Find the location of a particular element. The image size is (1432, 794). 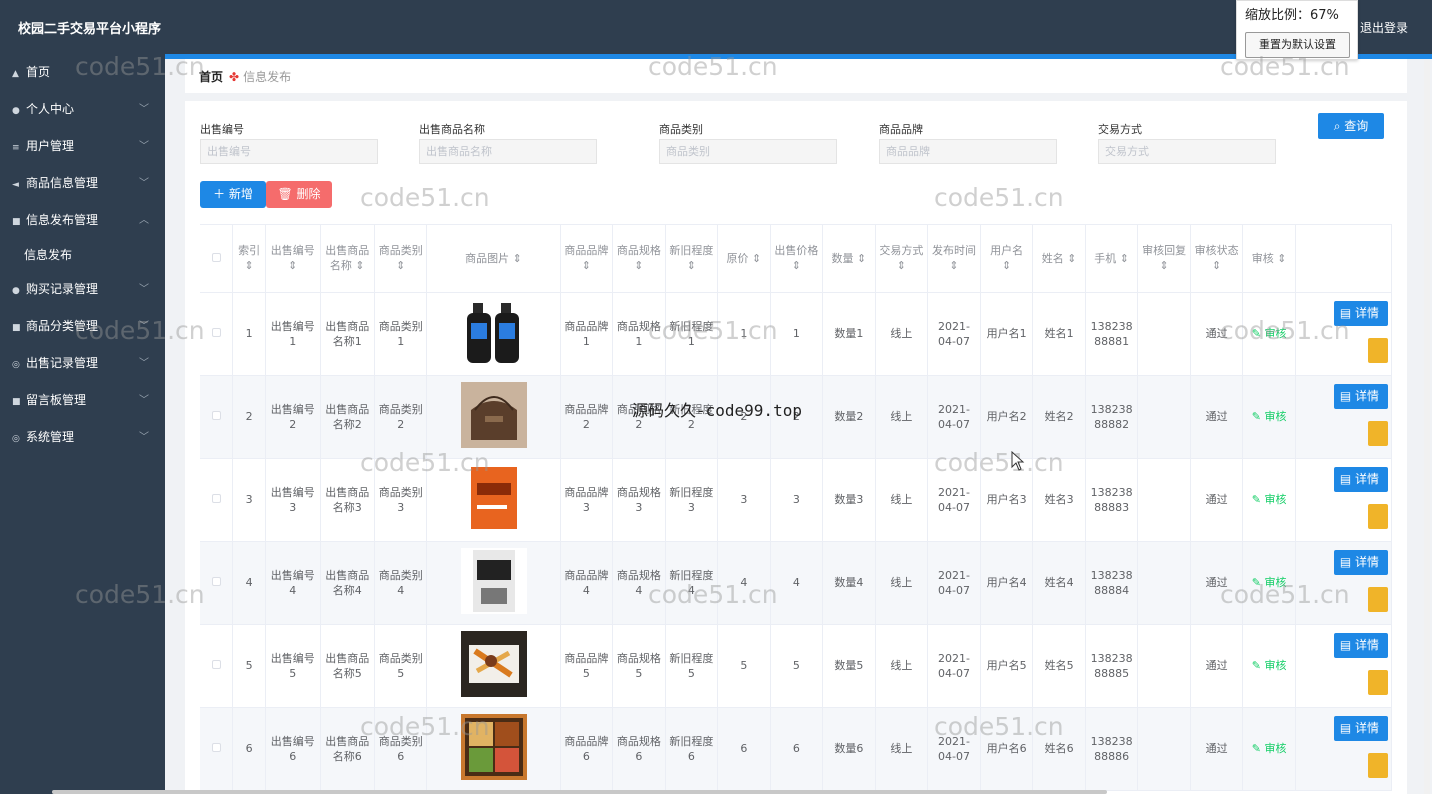

sidebar-subitem: 信息发布 is located at coordinates (82, 255).